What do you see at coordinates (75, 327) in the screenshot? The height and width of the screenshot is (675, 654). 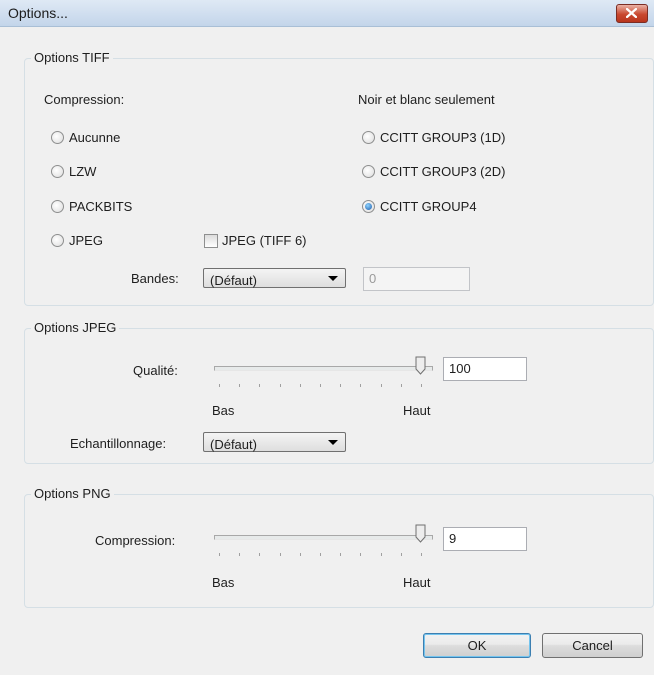 I see `jpeg-group-title: Options JPEG` at bounding box center [75, 327].